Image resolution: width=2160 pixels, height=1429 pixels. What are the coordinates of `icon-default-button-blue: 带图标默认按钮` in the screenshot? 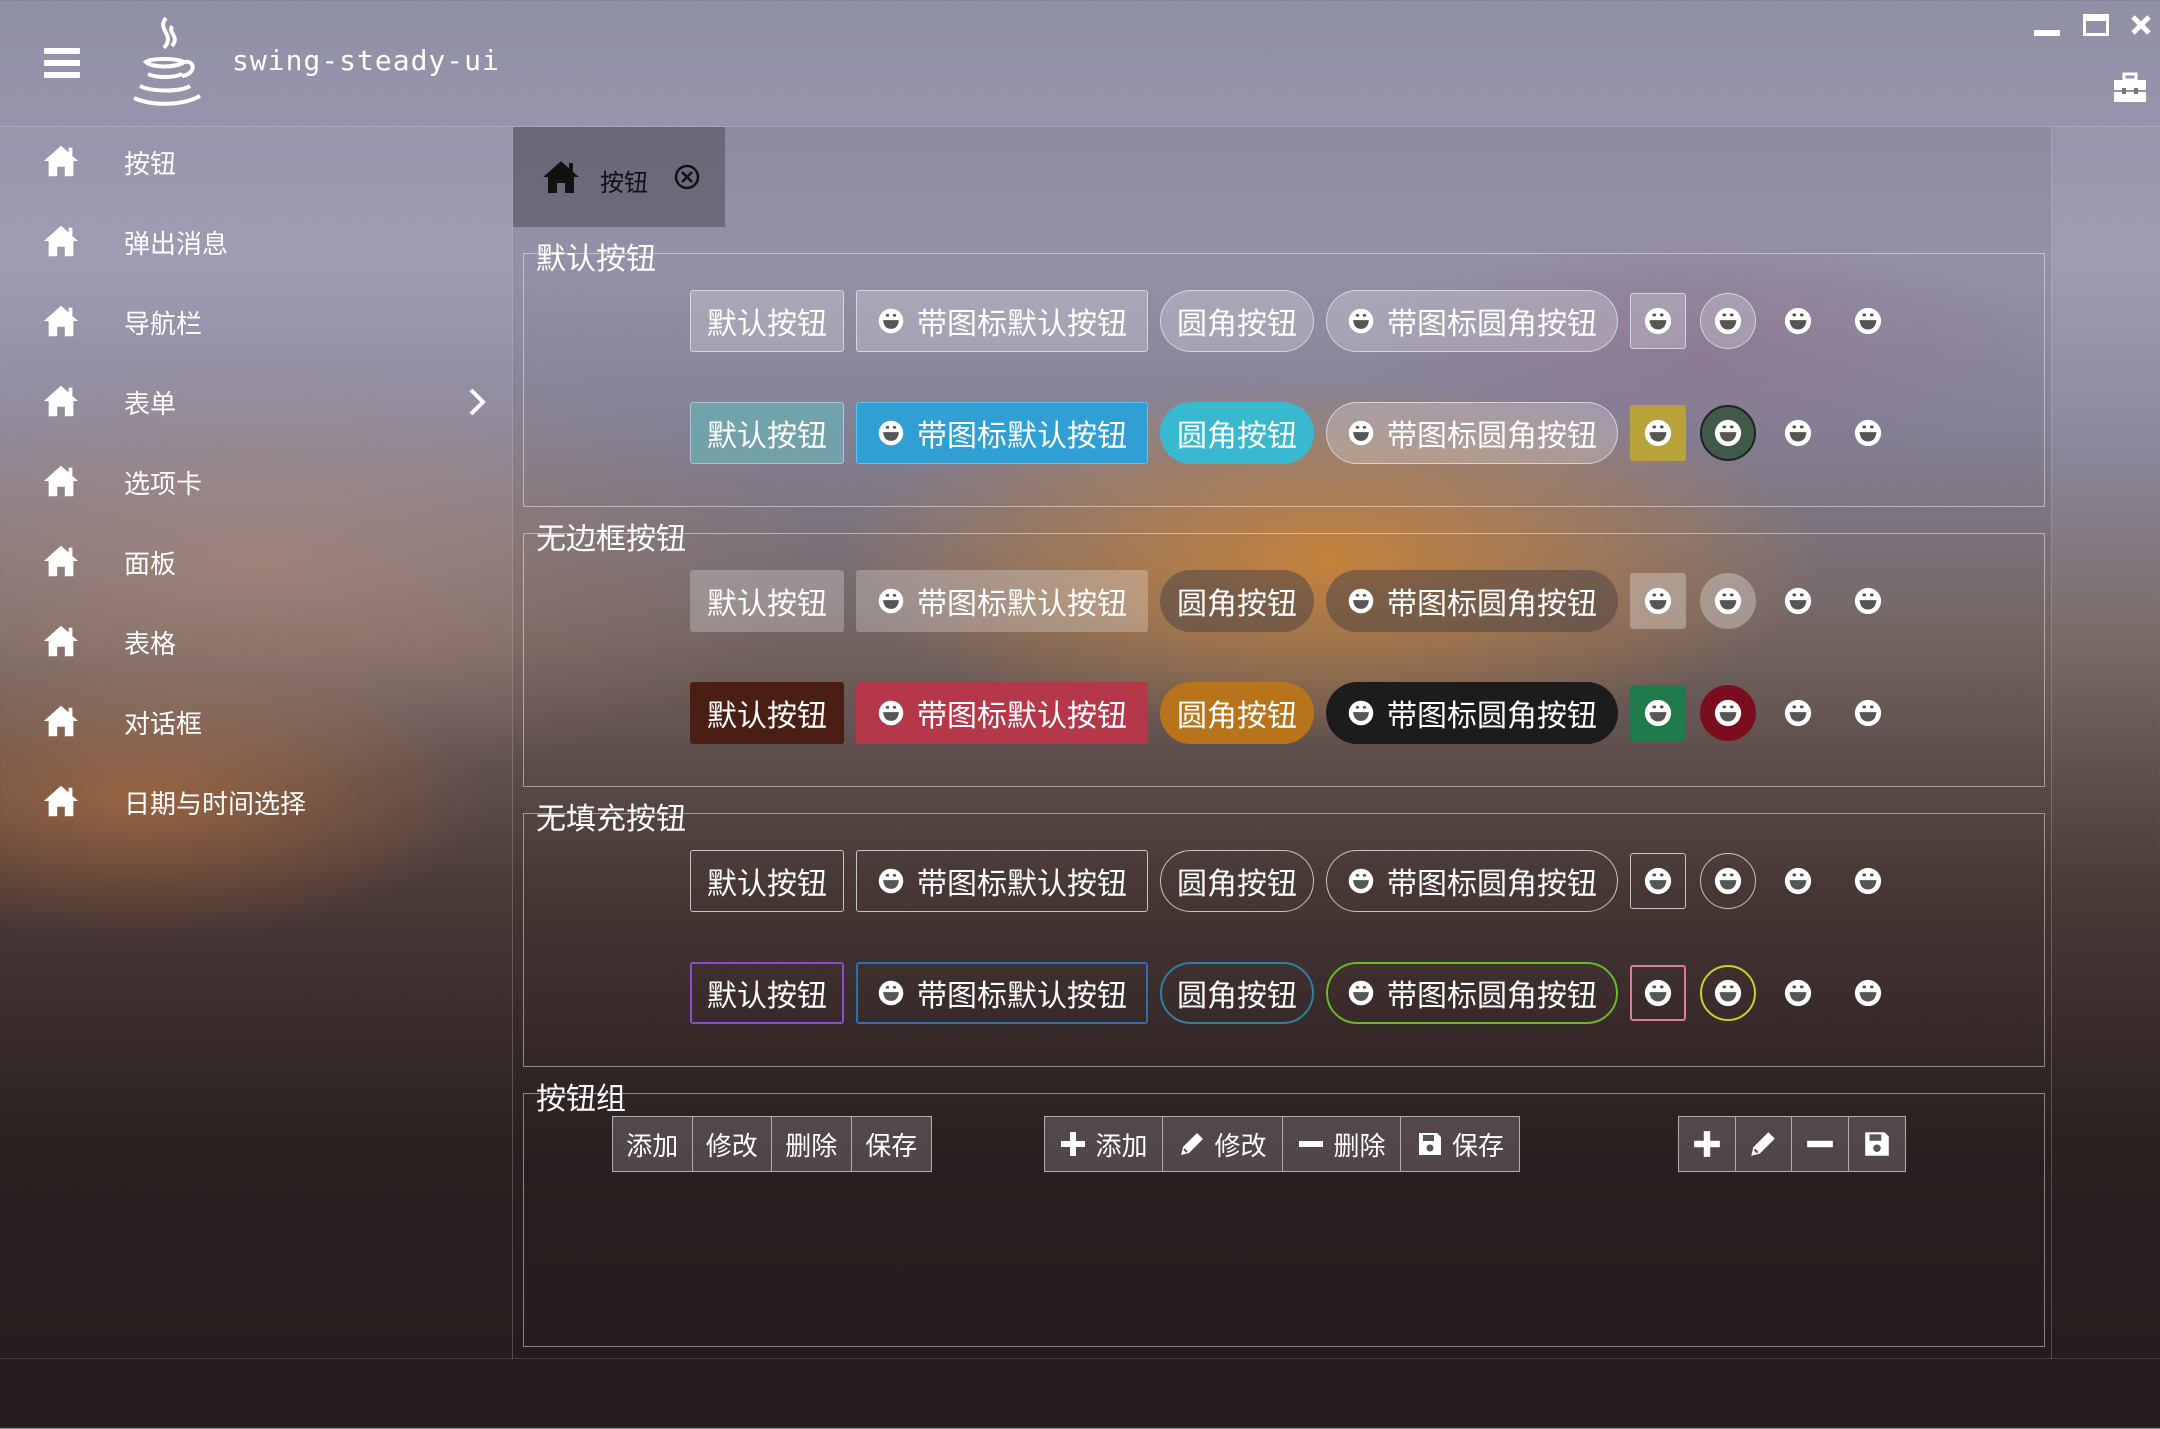 It's located at (1002, 993).